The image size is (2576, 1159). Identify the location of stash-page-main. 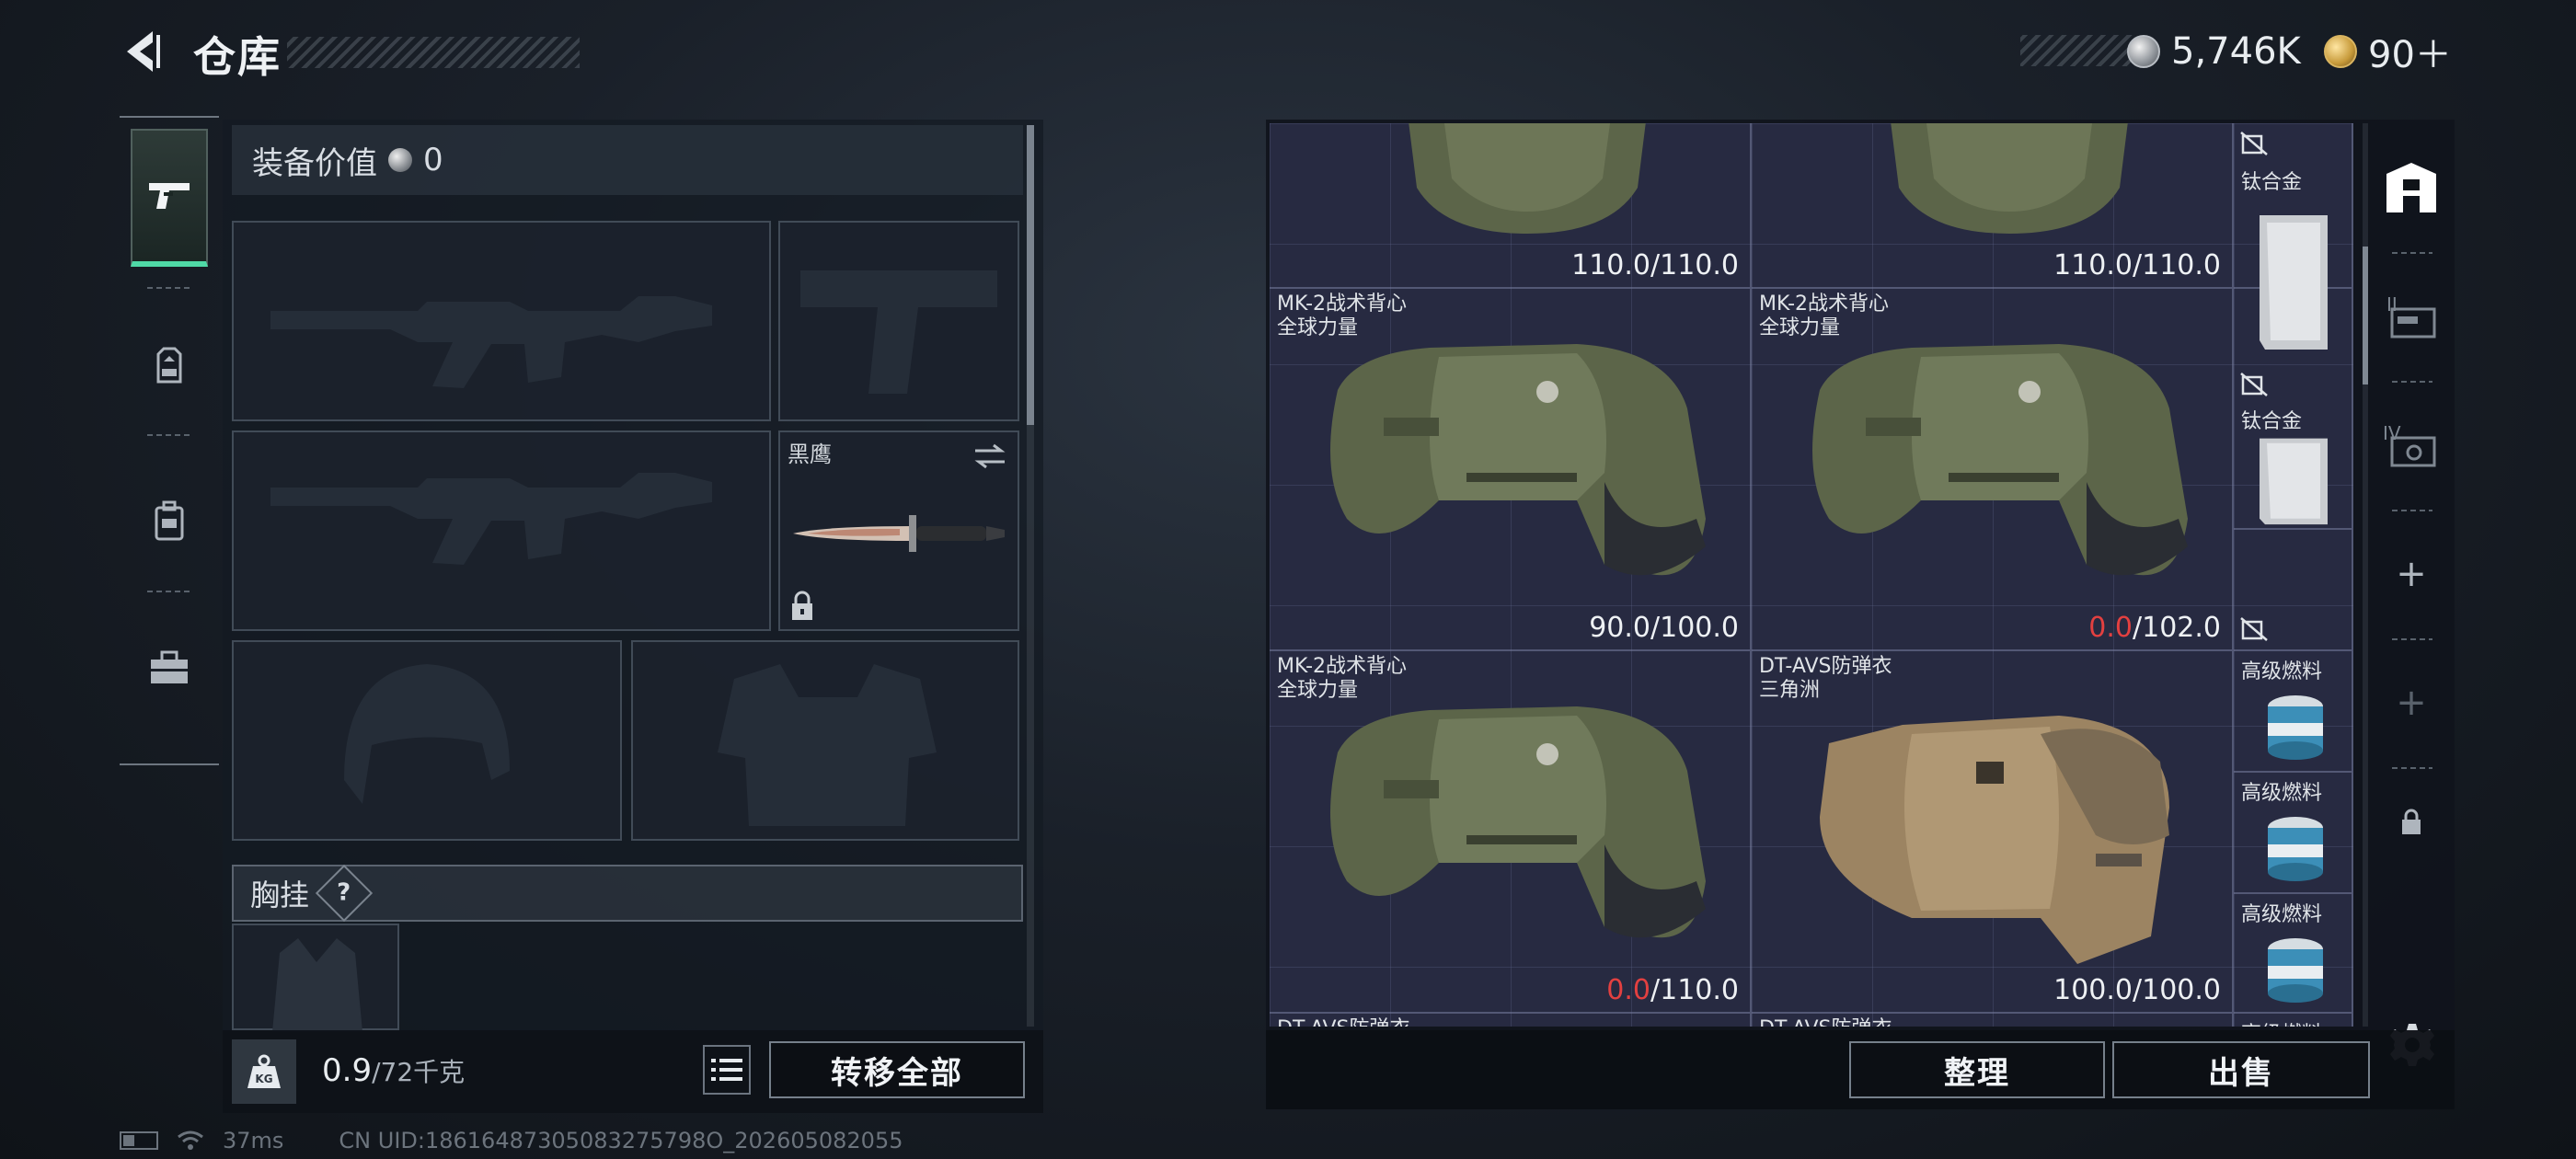
(2411, 187).